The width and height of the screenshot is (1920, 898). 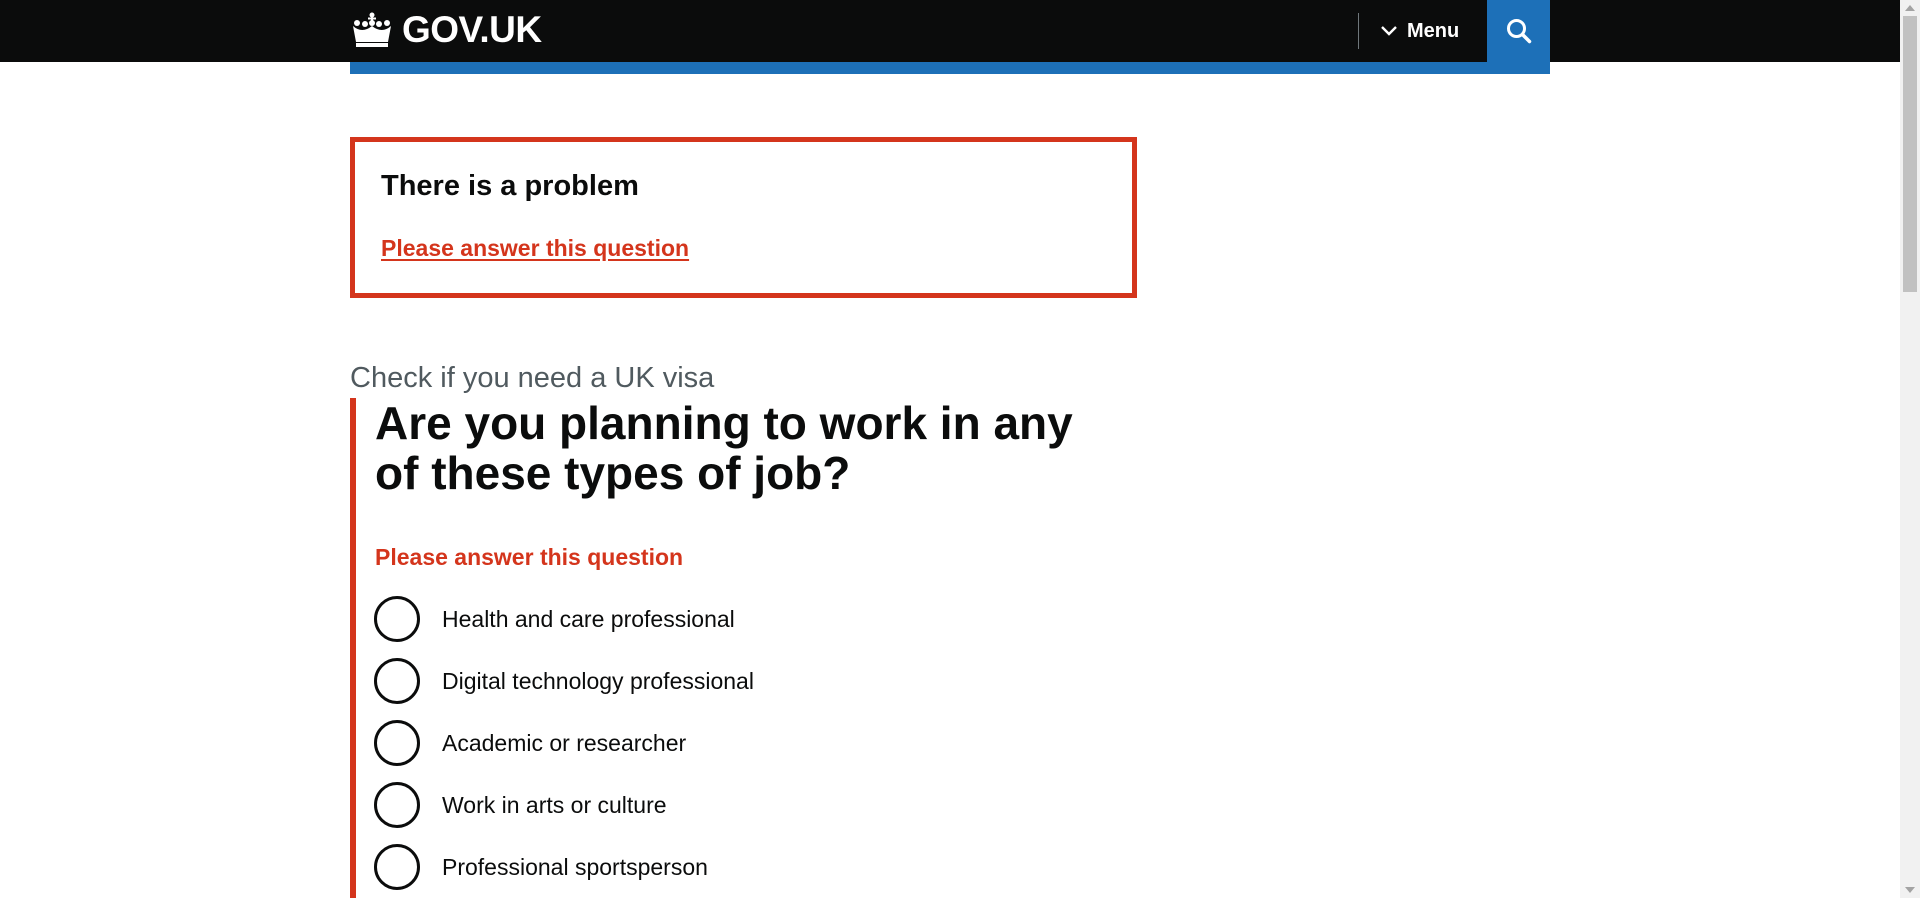 What do you see at coordinates (564, 743) in the screenshot?
I see `radio-label: Academic or researcher` at bounding box center [564, 743].